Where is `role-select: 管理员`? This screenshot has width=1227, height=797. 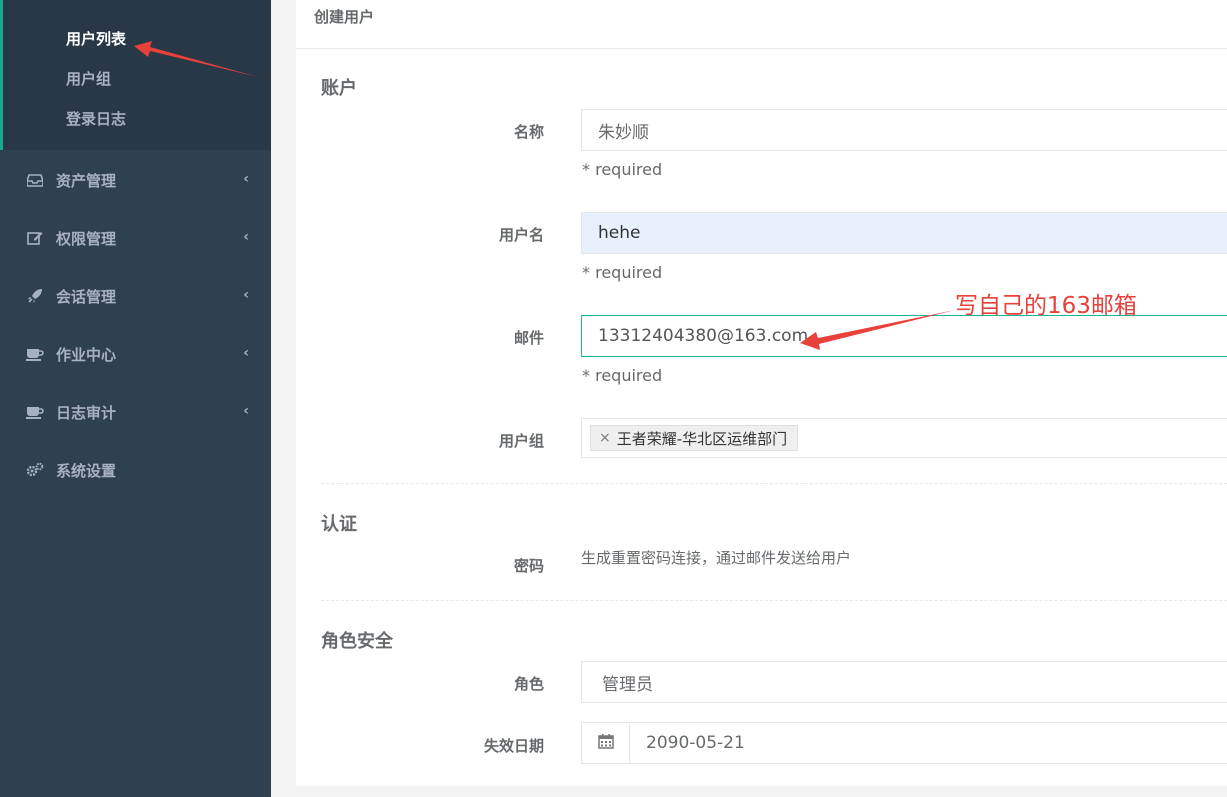
role-select: 管理员 is located at coordinates (904, 682).